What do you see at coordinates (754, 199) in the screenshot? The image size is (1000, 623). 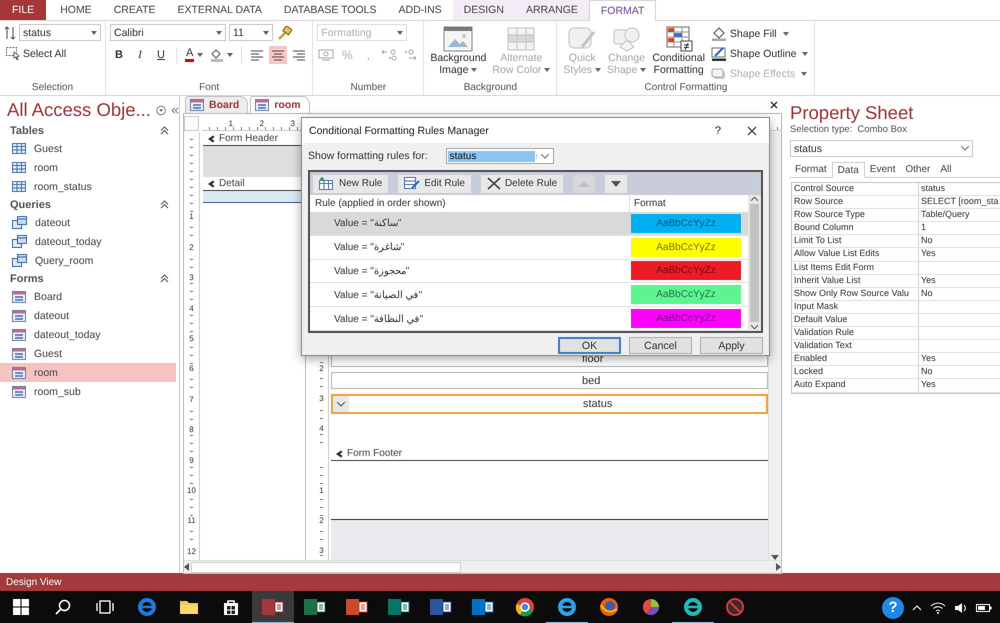 I see `scroll-up-icon` at bounding box center [754, 199].